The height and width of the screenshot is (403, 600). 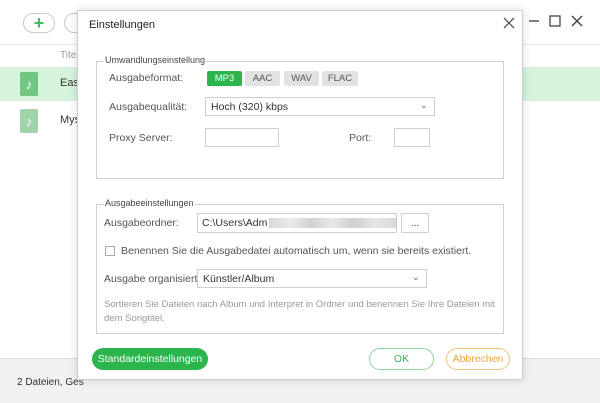 What do you see at coordinates (239, 278) in the screenshot?
I see `organize-select-value: Künstler/Album` at bounding box center [239, 278].